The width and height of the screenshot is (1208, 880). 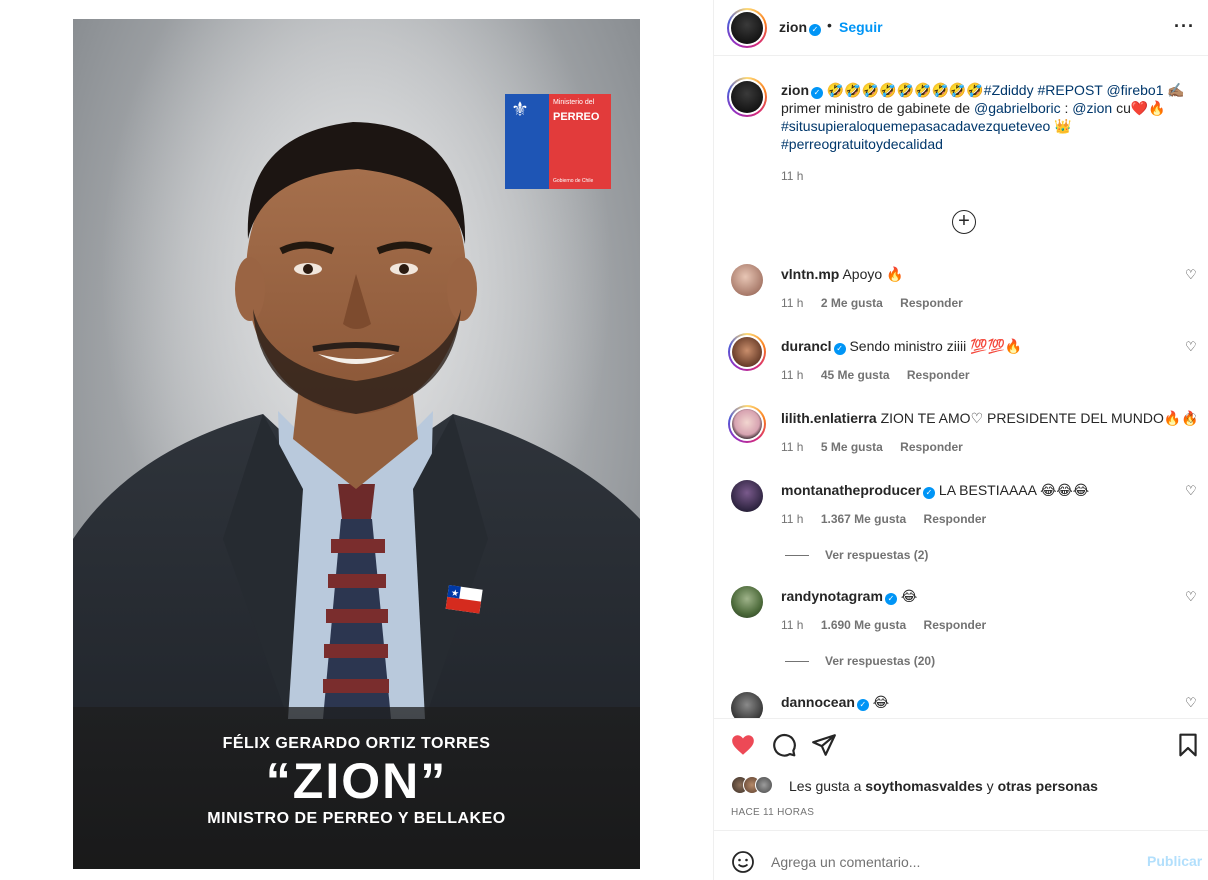 What do you see at coordinates (936, 346) in the screenshot?
I see `comment-text: Sendo ministro ziiii 💯💯🔥` at bounding box center [936, 346].